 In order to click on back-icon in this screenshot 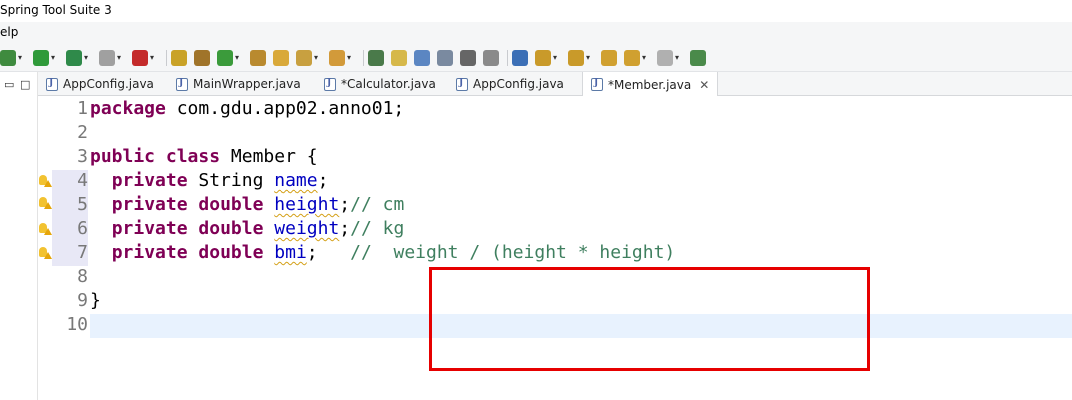, I will do `click(632, 57)`.